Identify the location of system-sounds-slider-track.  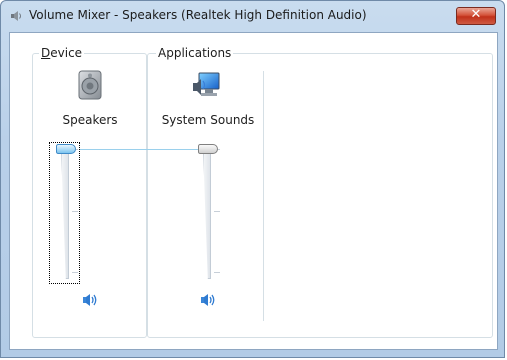
(207, 214).